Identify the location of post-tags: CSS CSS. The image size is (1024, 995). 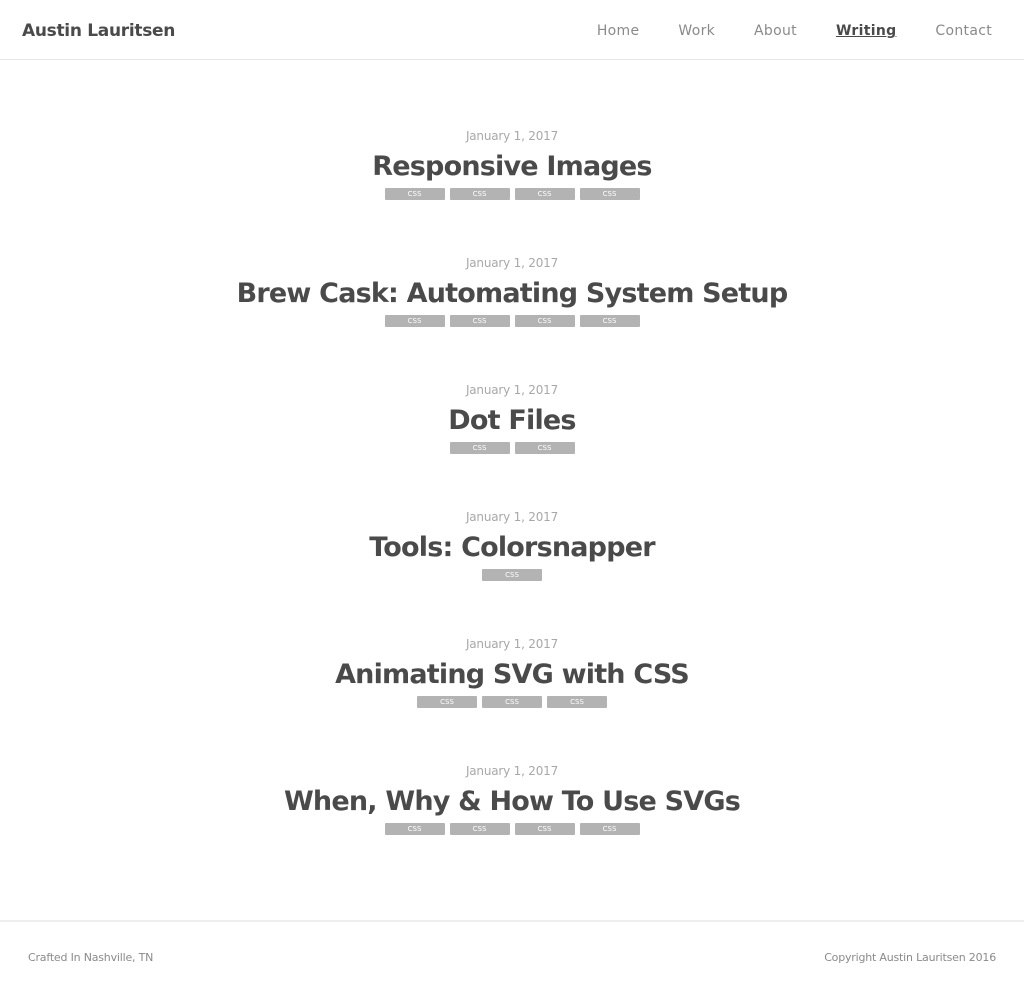
(512, 448).